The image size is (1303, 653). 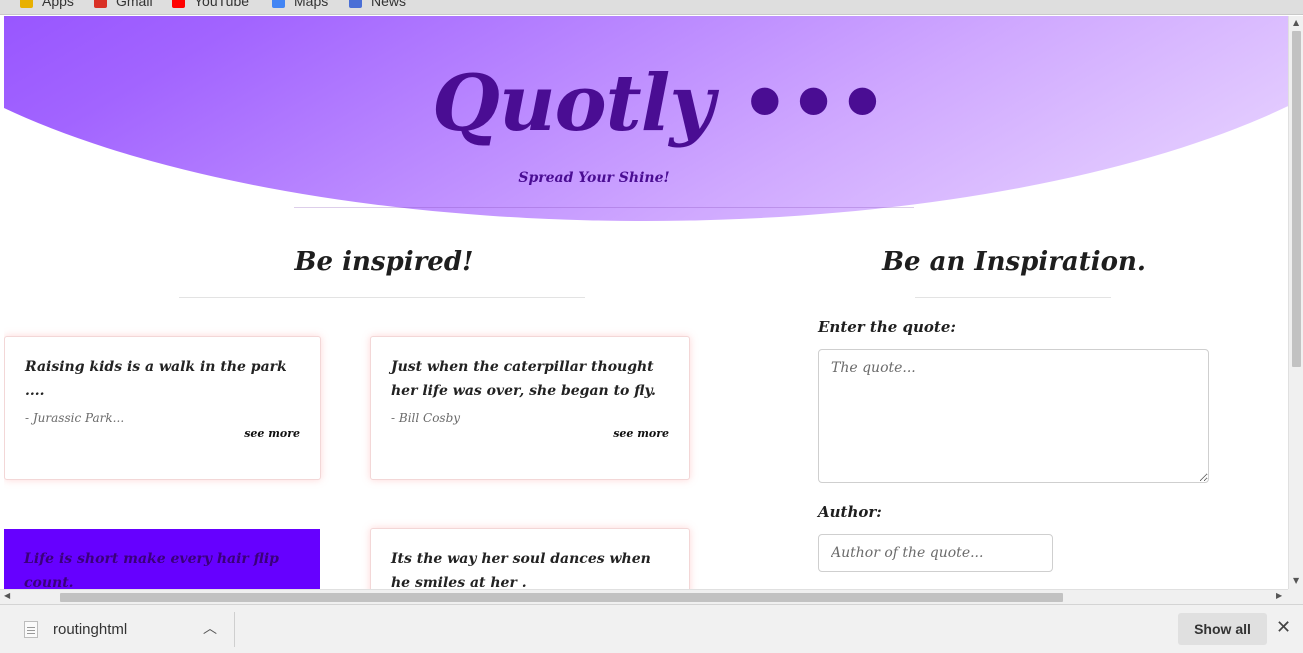 What do you see at coordinates (1279, 595) in the screenshot?
I see `scroll-right-icon: ▶` at bounding box center [1279, 595].